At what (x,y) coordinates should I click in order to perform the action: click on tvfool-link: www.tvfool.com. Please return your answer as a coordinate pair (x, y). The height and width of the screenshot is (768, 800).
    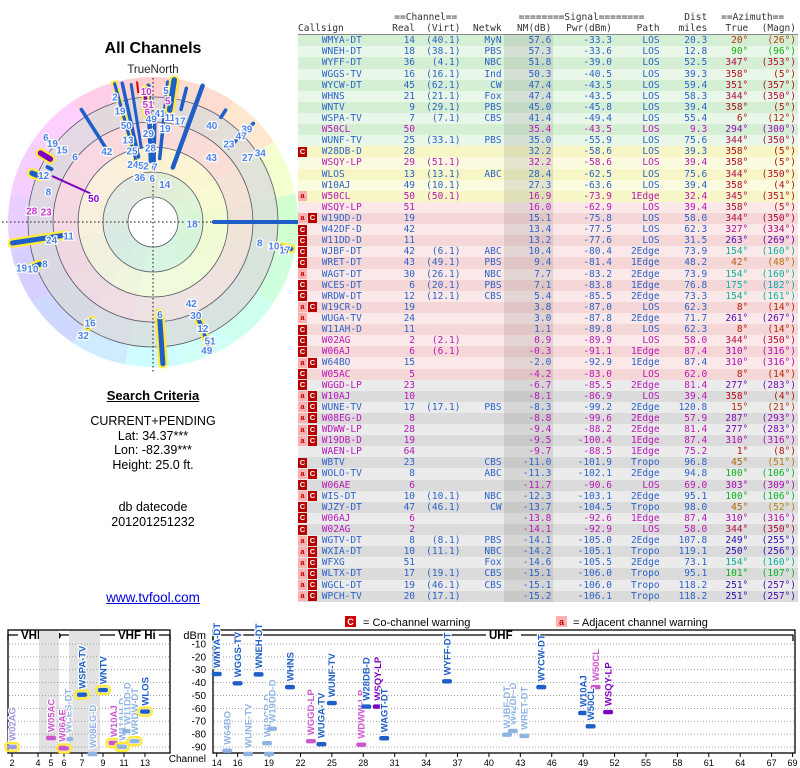
    Looking at the image, I should click on (153, 597).